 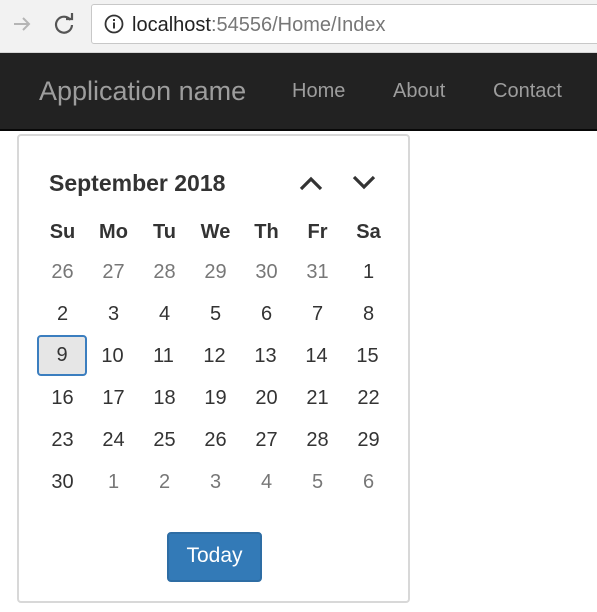 I want to click on day-cell: 28, so click(x=317, y=440).